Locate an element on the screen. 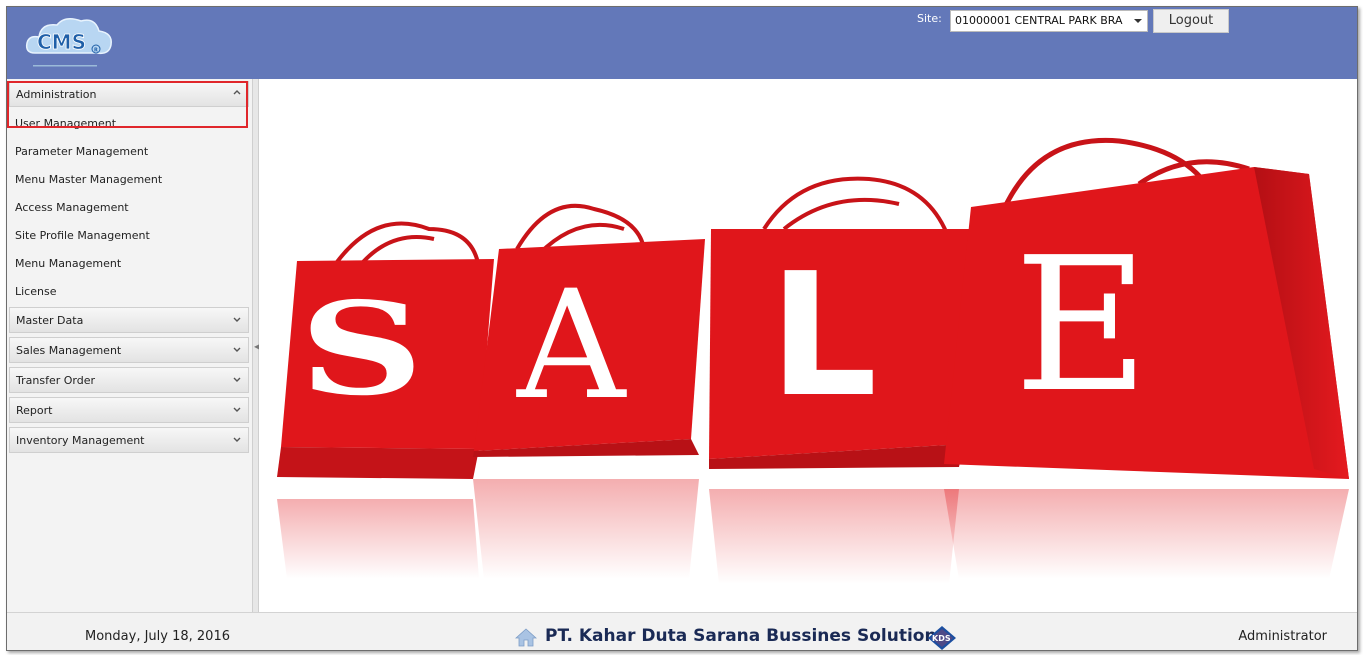 This screenshot has height=655, width=1363. banner-letter-s: S is located at coordinates (361, 349).